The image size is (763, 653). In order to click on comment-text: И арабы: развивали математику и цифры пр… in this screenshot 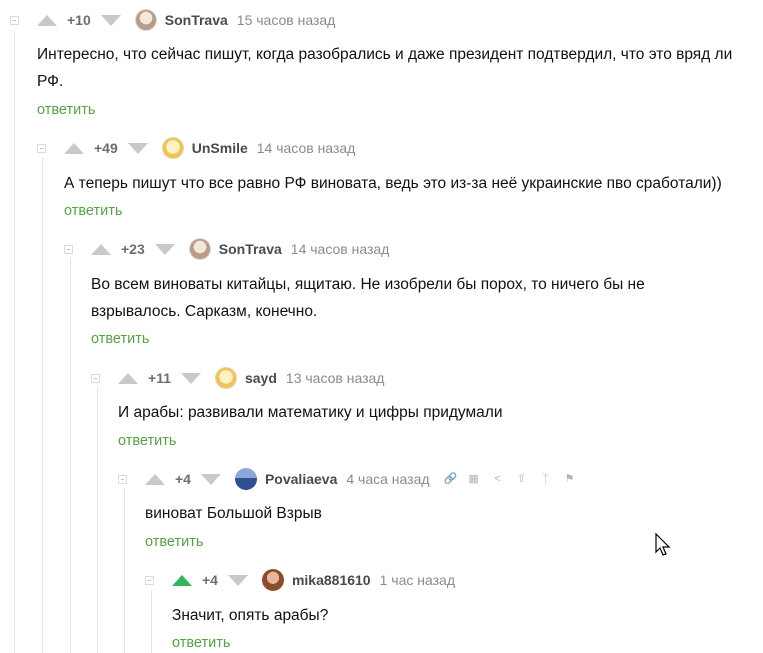, I will do `click(310, 412)`.